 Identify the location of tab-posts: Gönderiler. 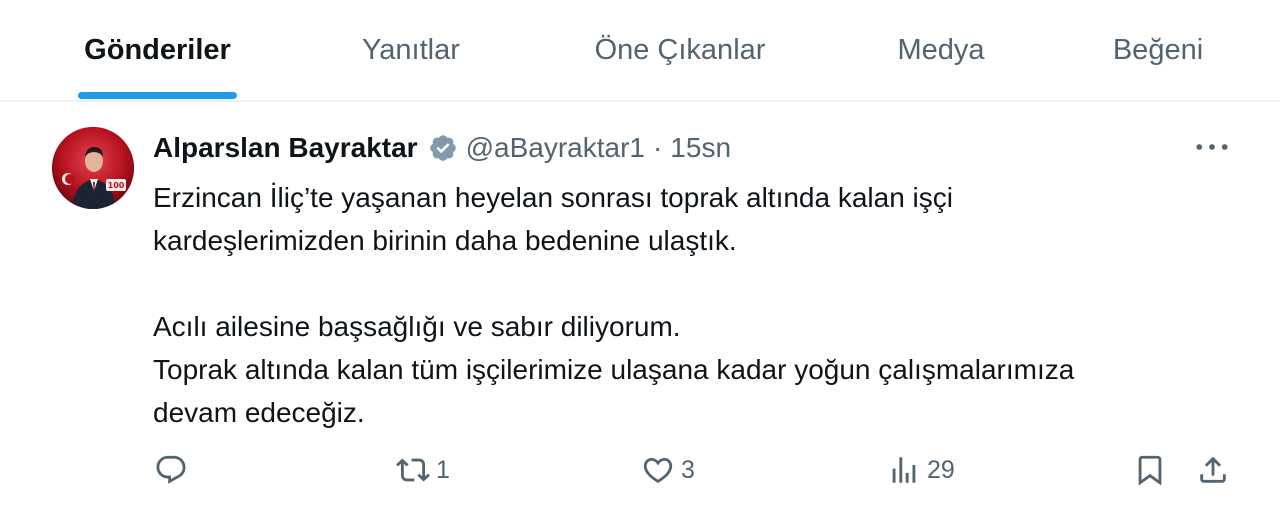
(157, 50).